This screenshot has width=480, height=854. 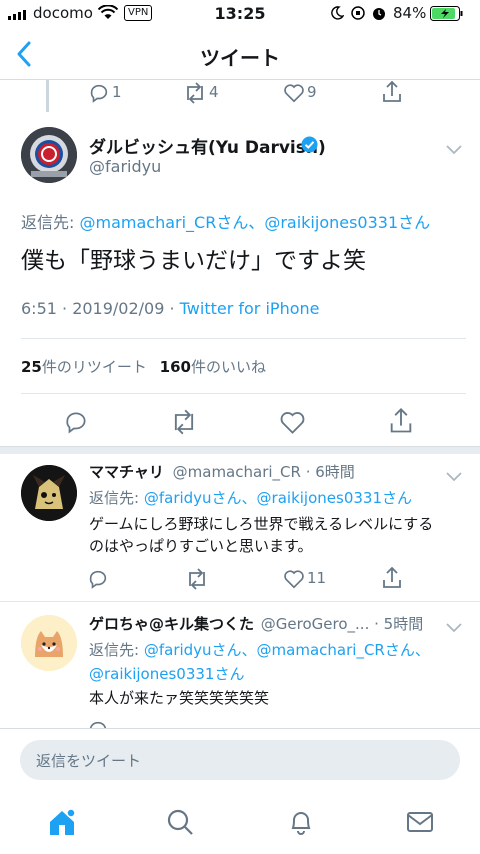 What do you see at coordinates (48, 222) in the screenshot?
I see `reply-prefix: 返信先:` at bounding box center [48, 222].